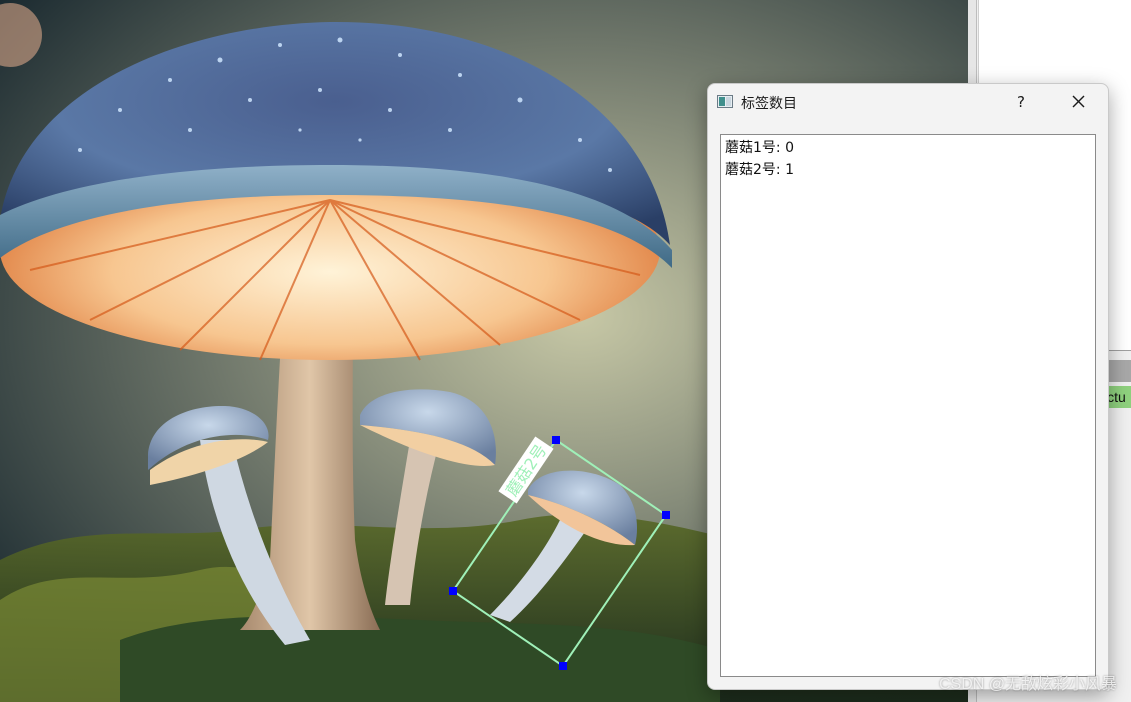 The height and width of the screenshot is (702, 1131). I want to click on dialog-title: 标签数目, so click(769, 104).